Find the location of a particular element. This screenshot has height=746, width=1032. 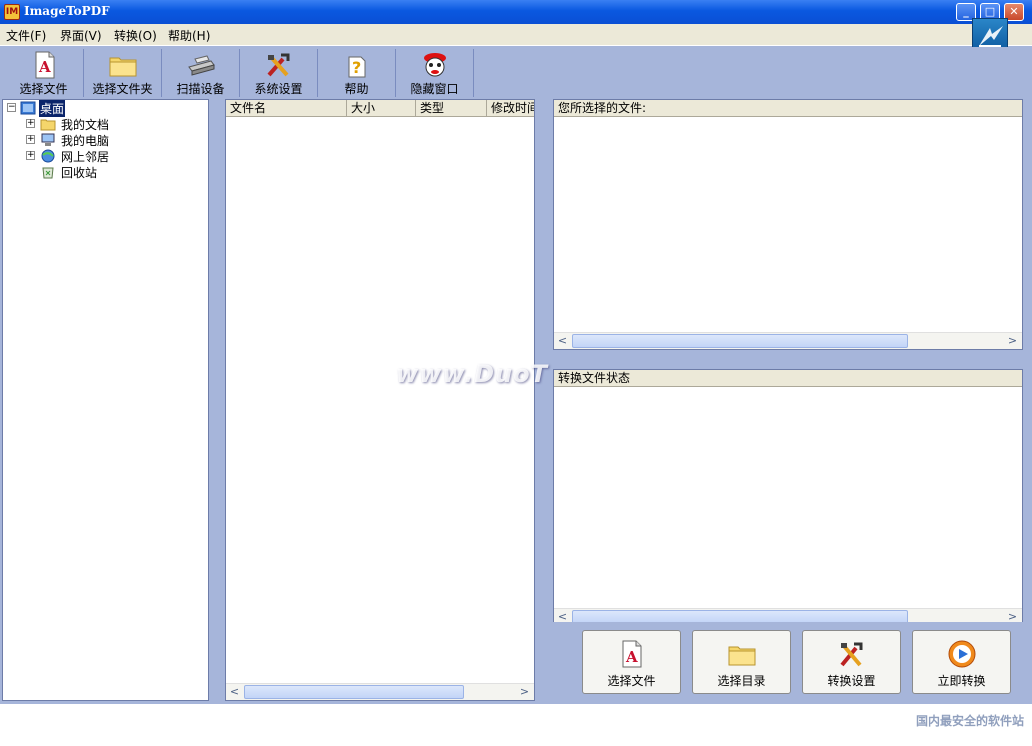

tree-node-recycle-bin: 回收站 is located at coordinates (103, 172).